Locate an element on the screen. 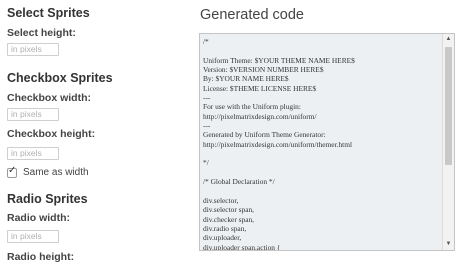 The height and width of the screenshot is (263, 474). scroll-up-arrow-icon: ▲ is located at coordinates (448, 39).